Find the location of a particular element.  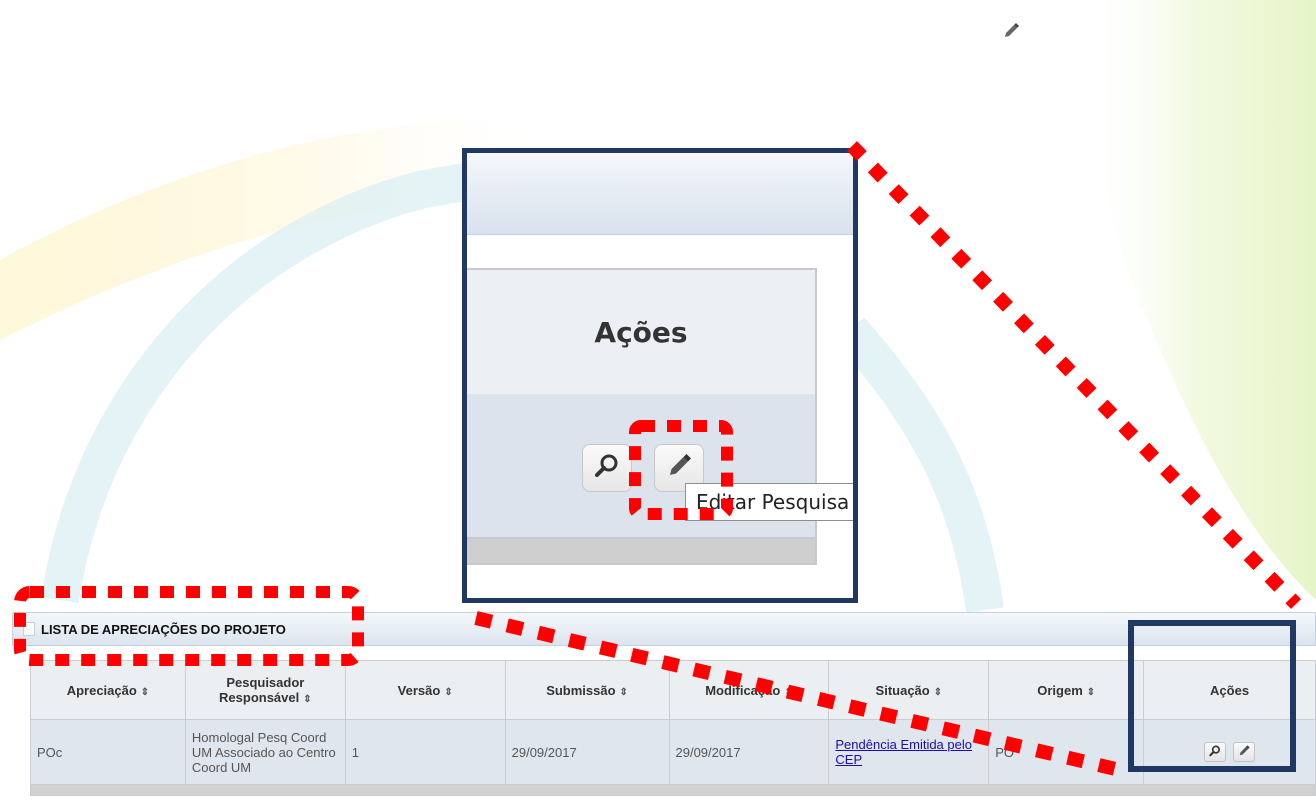

column-header-situacao: Situação ⇕ is located at coordinates (909, 690).